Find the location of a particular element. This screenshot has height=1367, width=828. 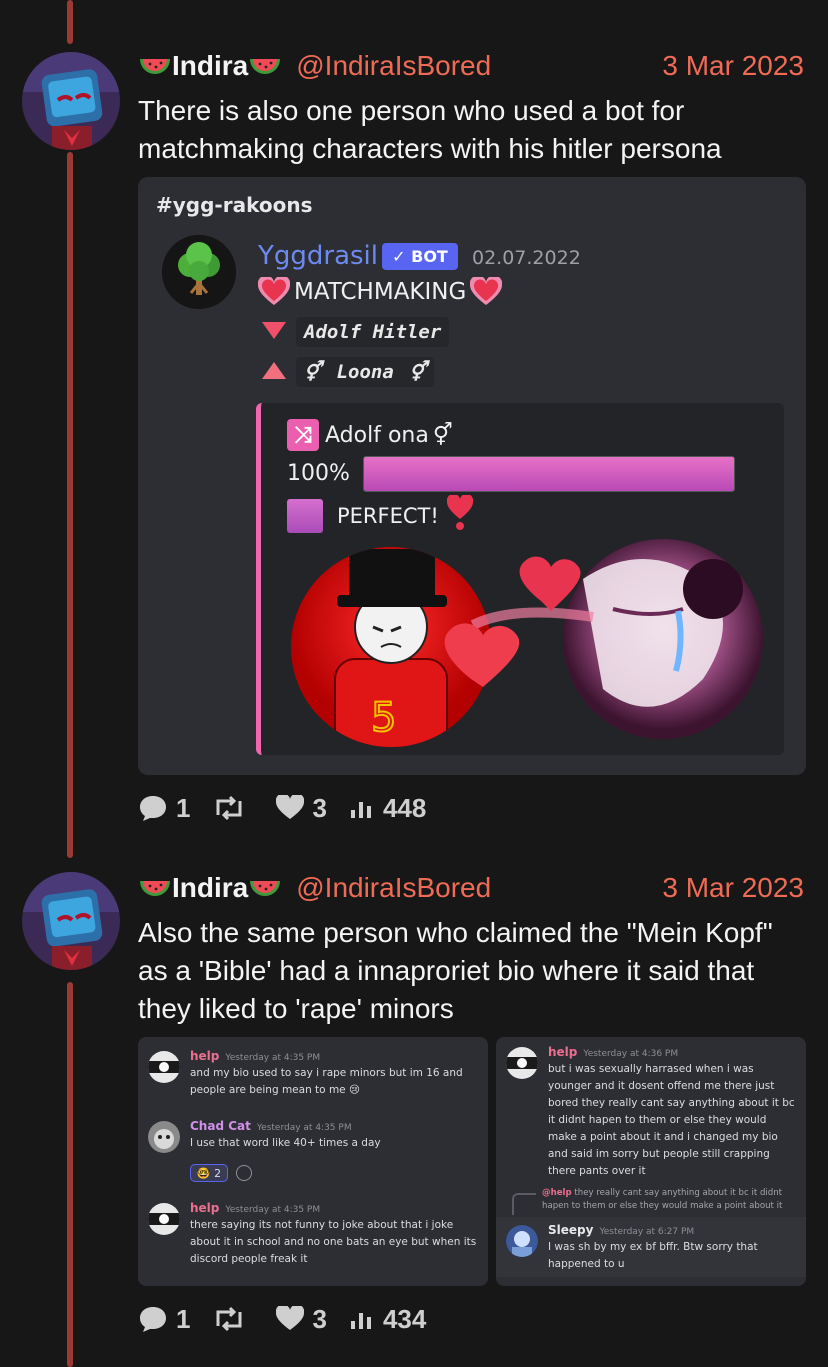

bot-badge: ✓ BOT is located at coordinates (420, 256).